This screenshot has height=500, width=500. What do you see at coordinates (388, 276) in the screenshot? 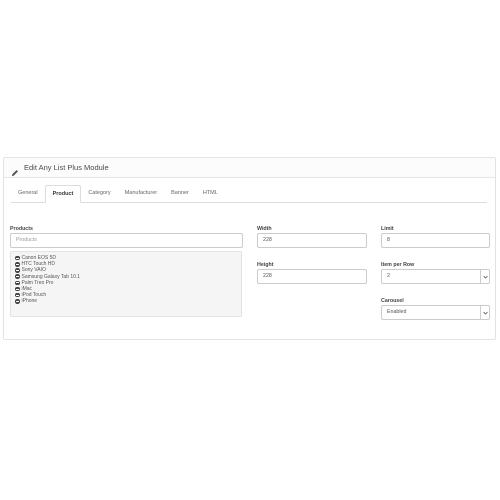
I see `per-row-value: 2` at bounding box center [388, 276].